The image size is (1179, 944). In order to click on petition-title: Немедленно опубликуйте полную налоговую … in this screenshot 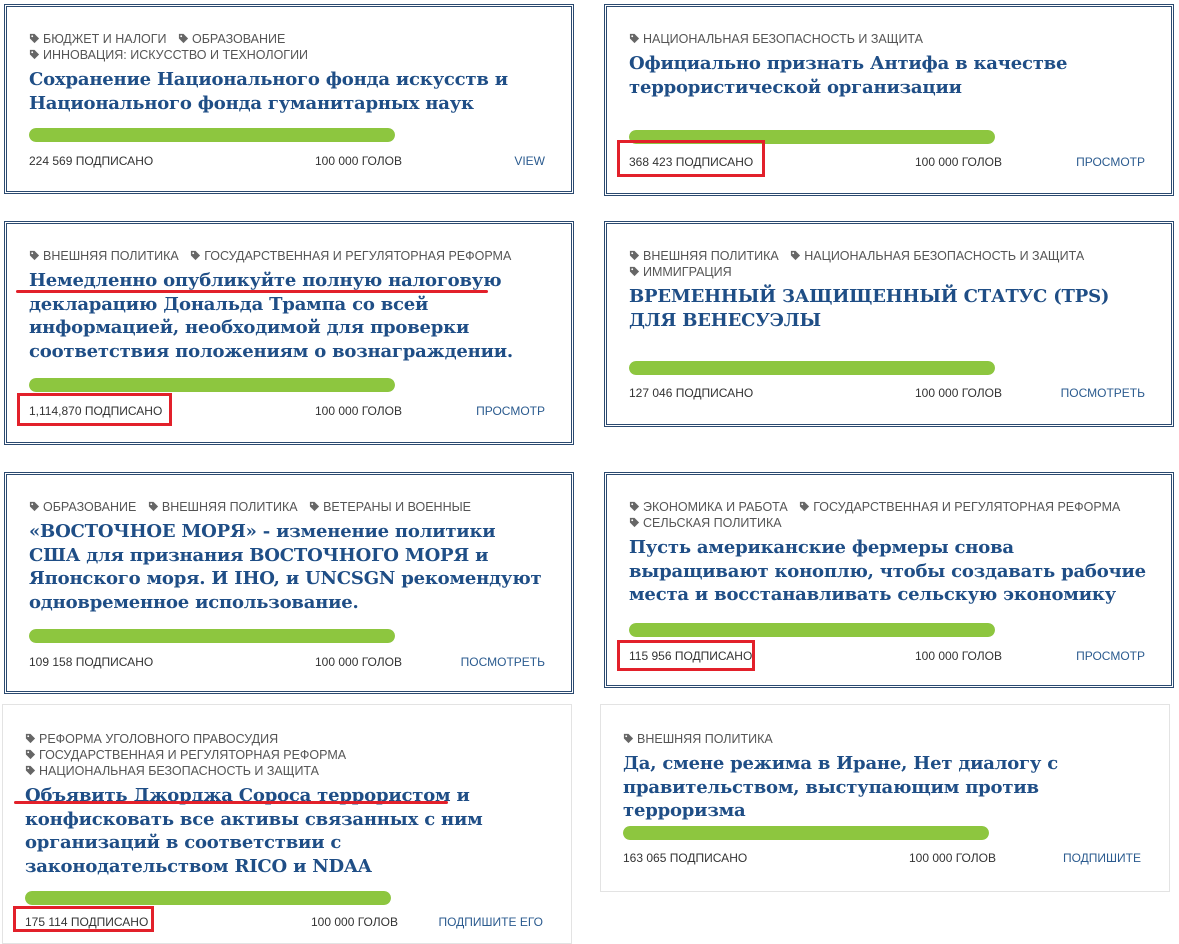, I will do `click(289, 316)`.